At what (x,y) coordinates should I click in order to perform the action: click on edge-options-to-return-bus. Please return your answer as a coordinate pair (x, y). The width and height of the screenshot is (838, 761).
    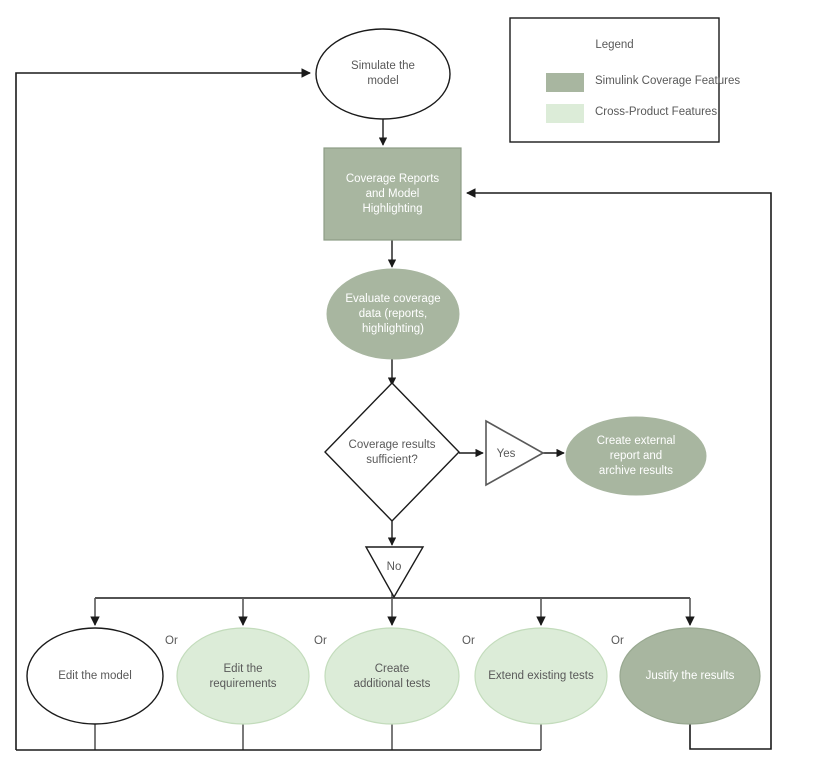
    Looking at the image, I should click on (279, 737).